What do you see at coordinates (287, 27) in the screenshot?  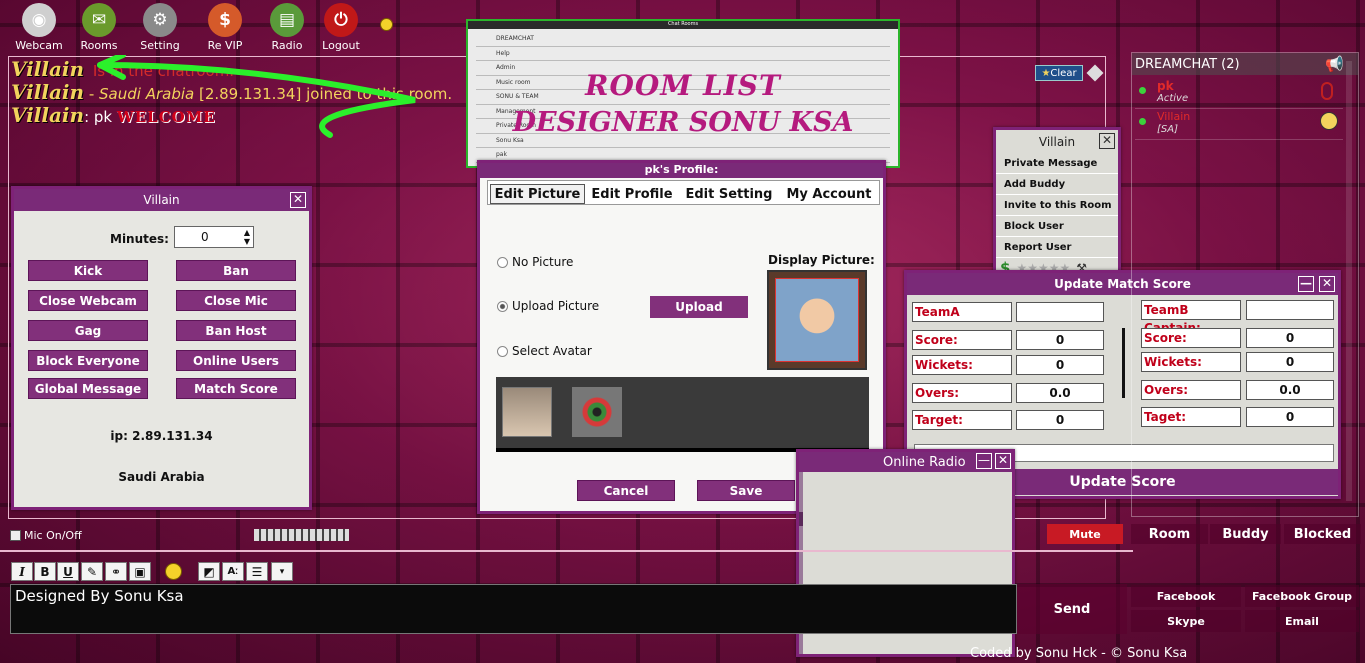 I see `toolbar-radio-button: ▤ Radio` at bounding box center [287, 27].